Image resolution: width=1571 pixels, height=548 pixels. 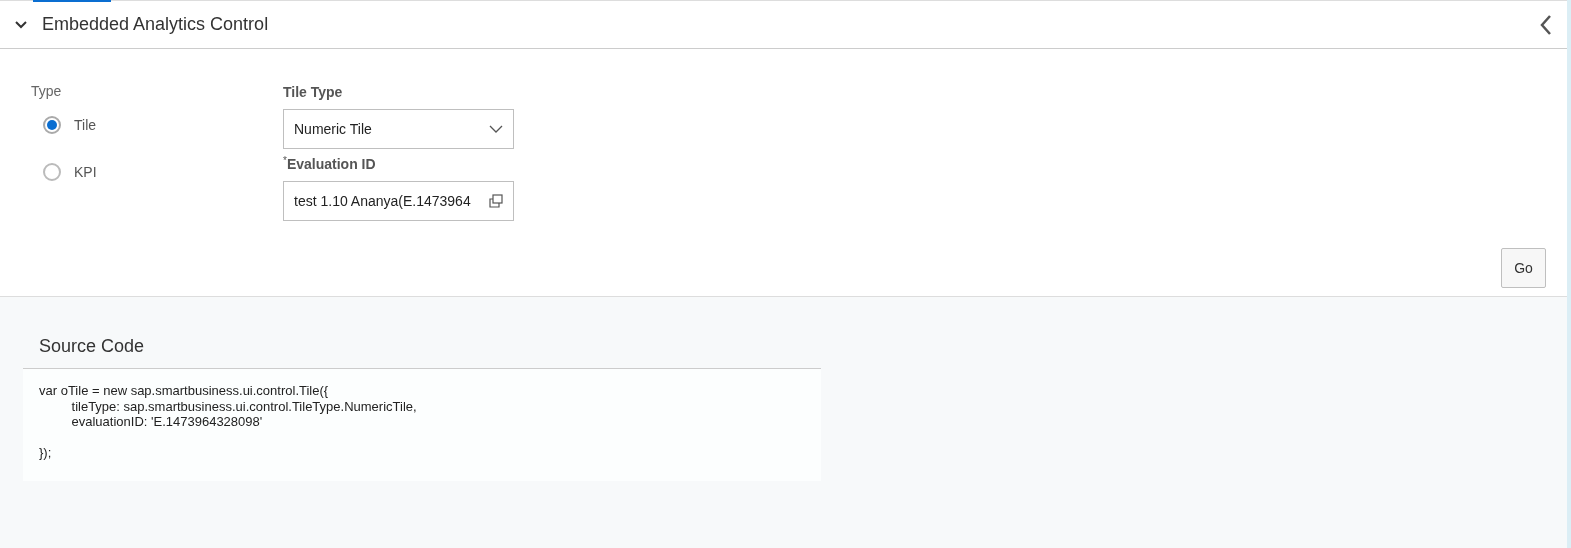 What do you see at coordinates (313, 92) in the screenshot?
I see `tile-type-label: Tile Type` at bounding box center [313, 92].